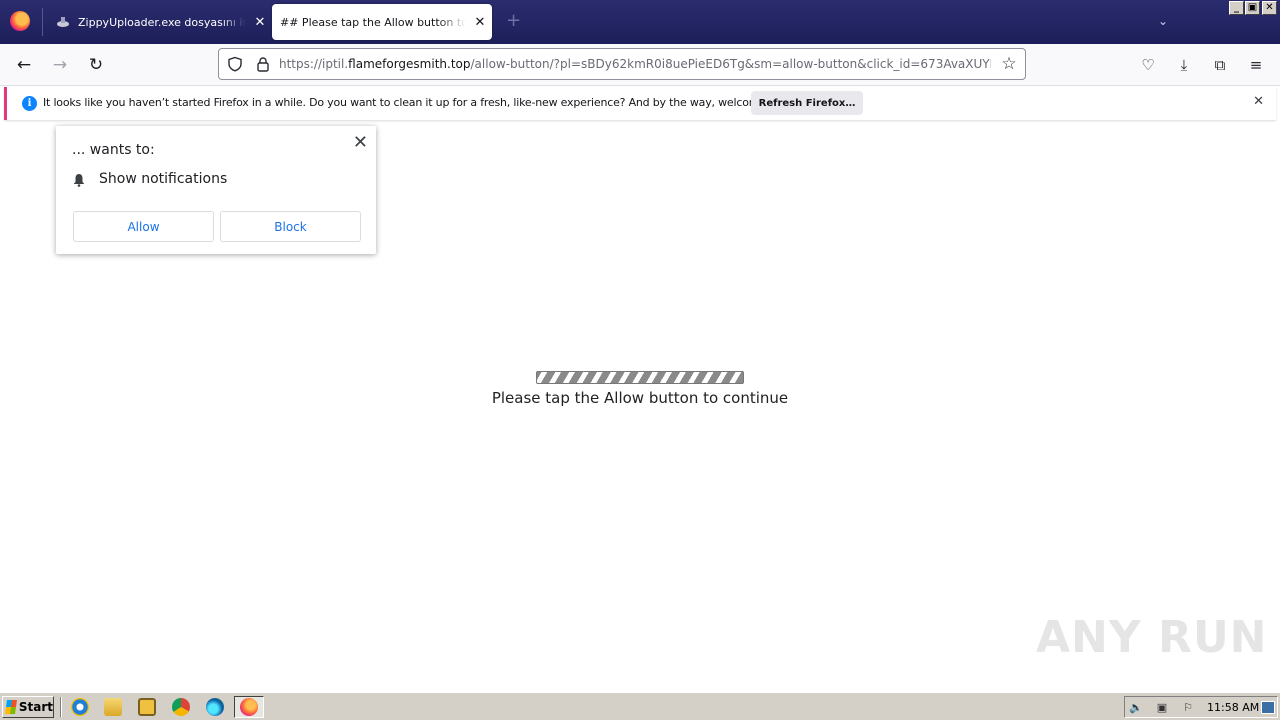 This screenshot has height=720, width=1280. Describe the element at coordinates (1163, 21) in the screenshot. I see `list-all-tabs-icon: ⌄` at that location.